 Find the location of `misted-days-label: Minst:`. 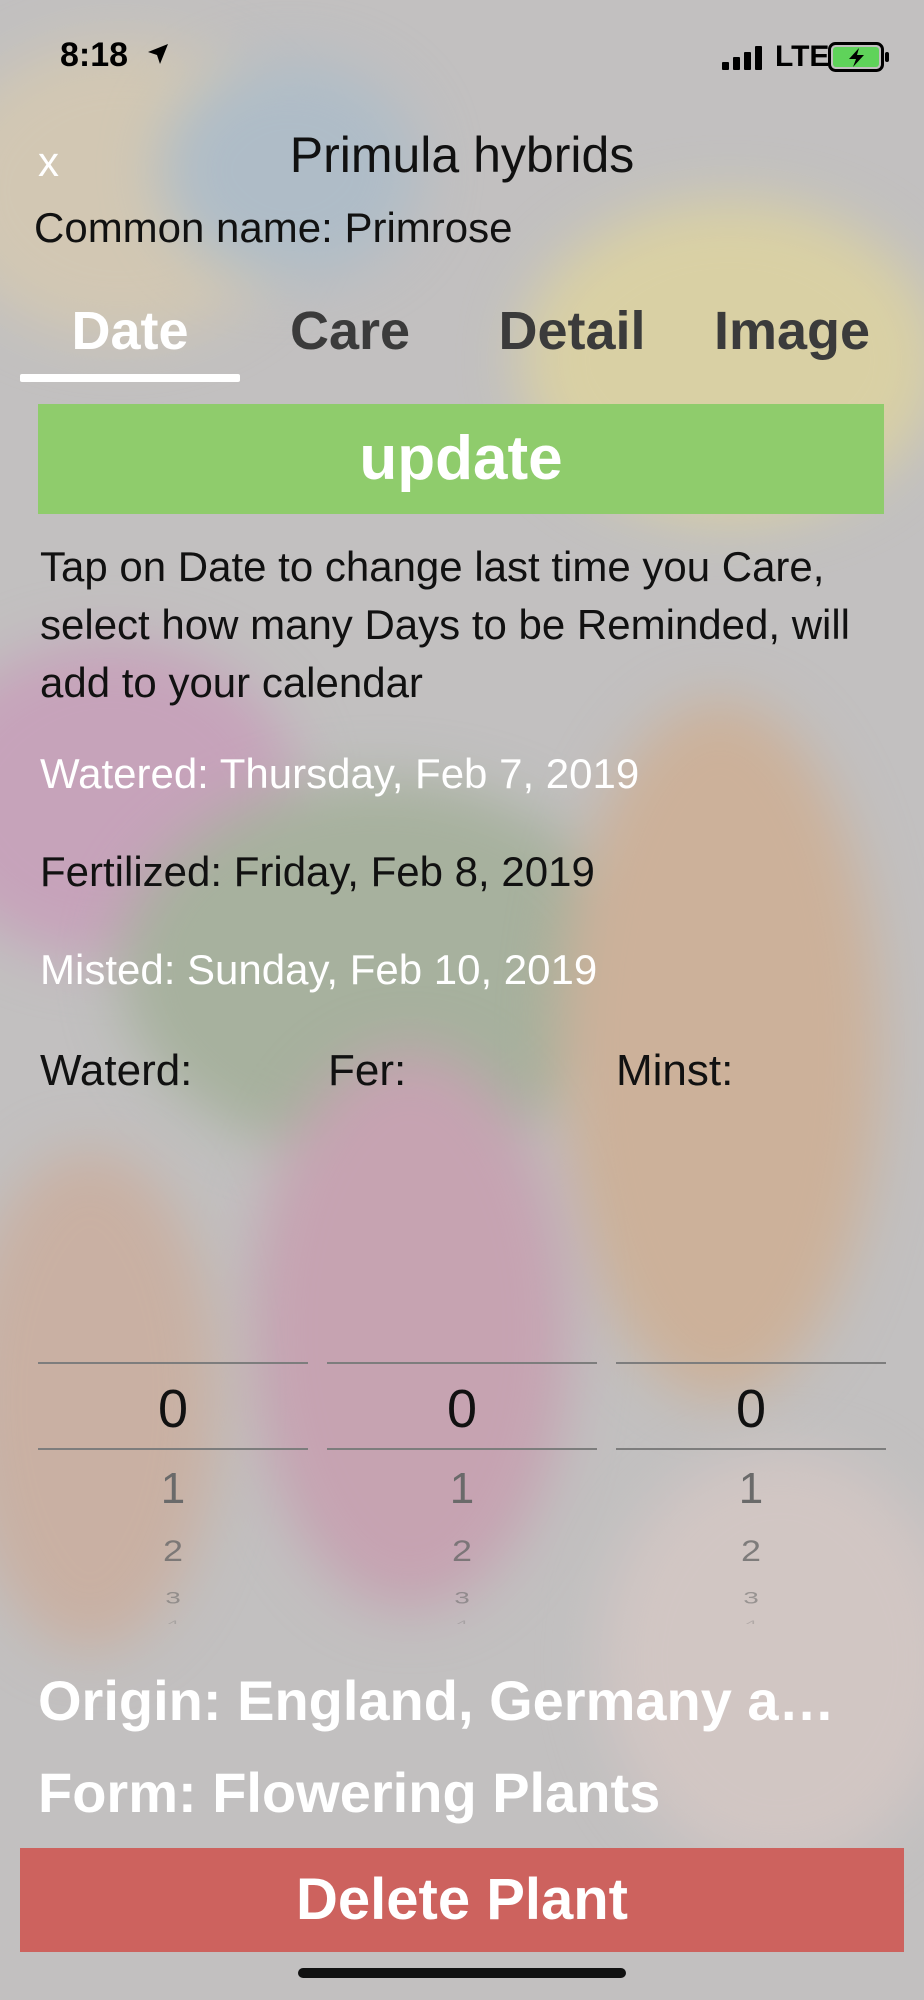

misted-days-label: Minst: is located at coordinates (675, 1070).